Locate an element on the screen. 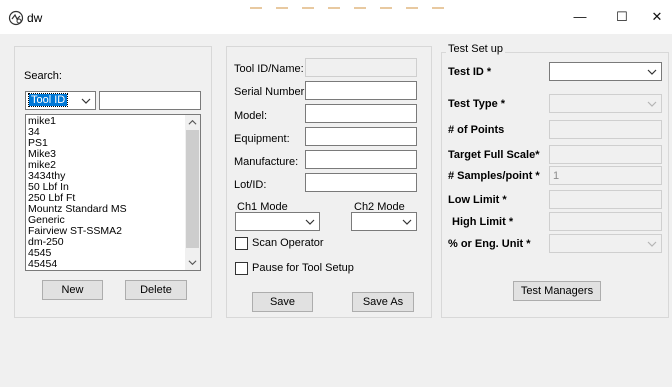  ch1-mode-combo is located at coordinates (277, 221).